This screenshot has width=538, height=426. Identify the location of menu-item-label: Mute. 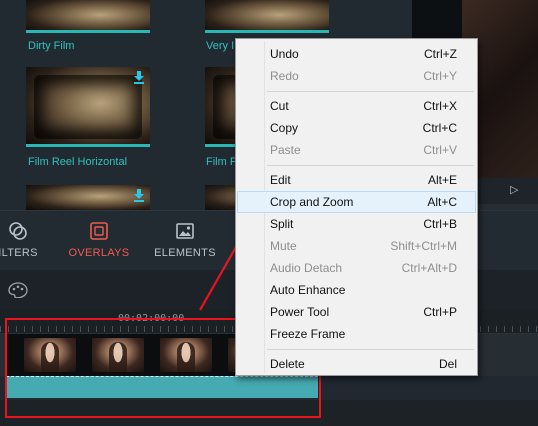
(283, 246).